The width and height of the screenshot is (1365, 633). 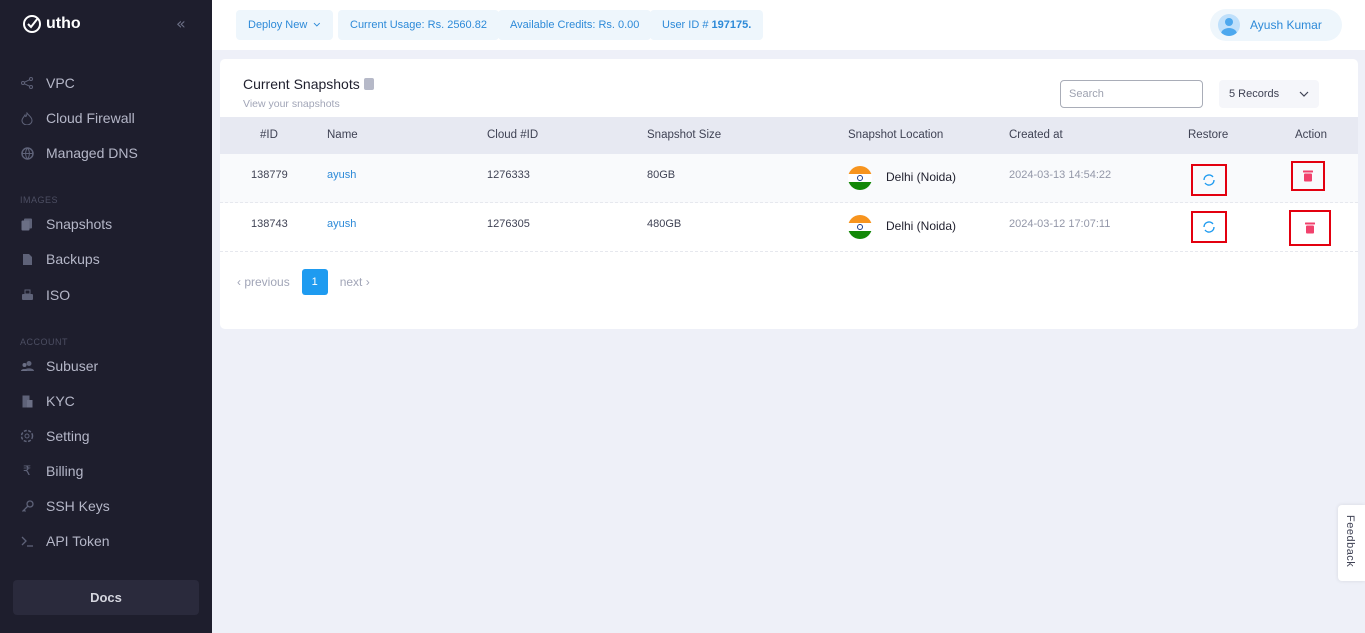 What do you see at coordinates (27, 366) in the screenshot?
I see `users-icon` at bounding box center [27, 366].